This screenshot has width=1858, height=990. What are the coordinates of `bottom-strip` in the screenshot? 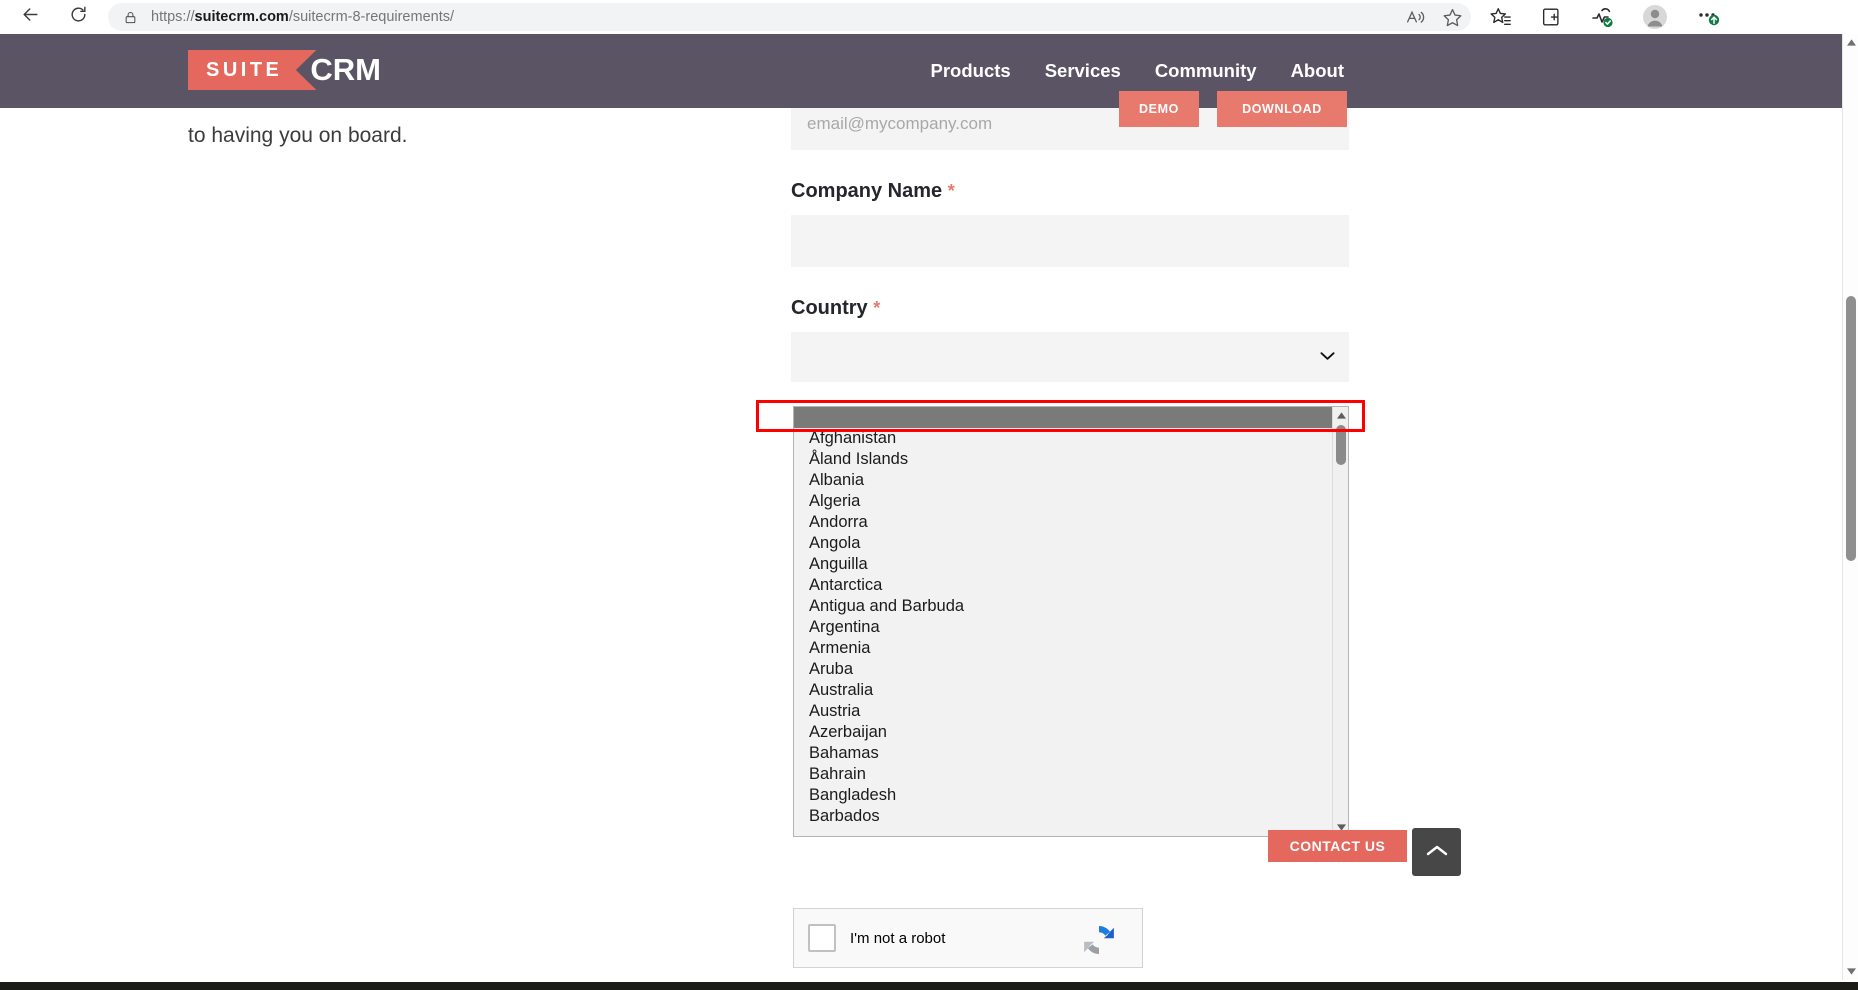 It's located at (929, 986).